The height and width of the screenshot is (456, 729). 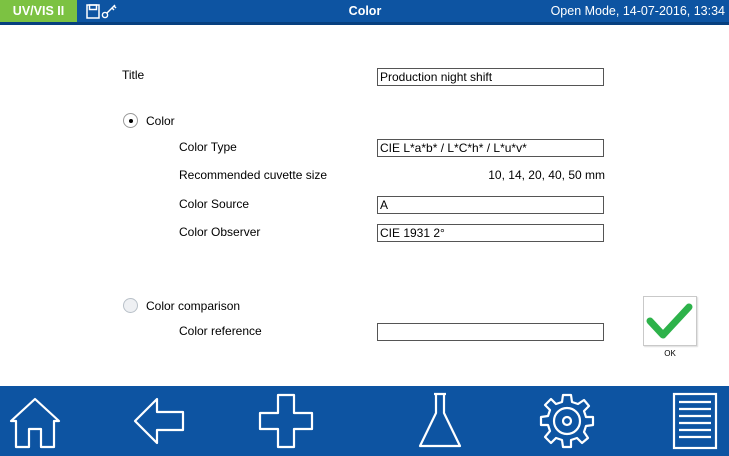 I want to click on ok-button, so click(x=670, y=321).